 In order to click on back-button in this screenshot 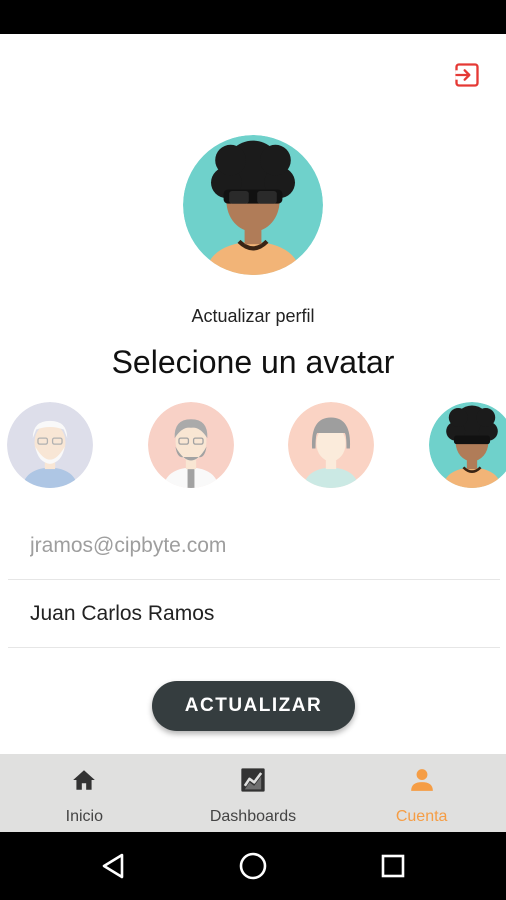, I will do `click(113, 866)`.